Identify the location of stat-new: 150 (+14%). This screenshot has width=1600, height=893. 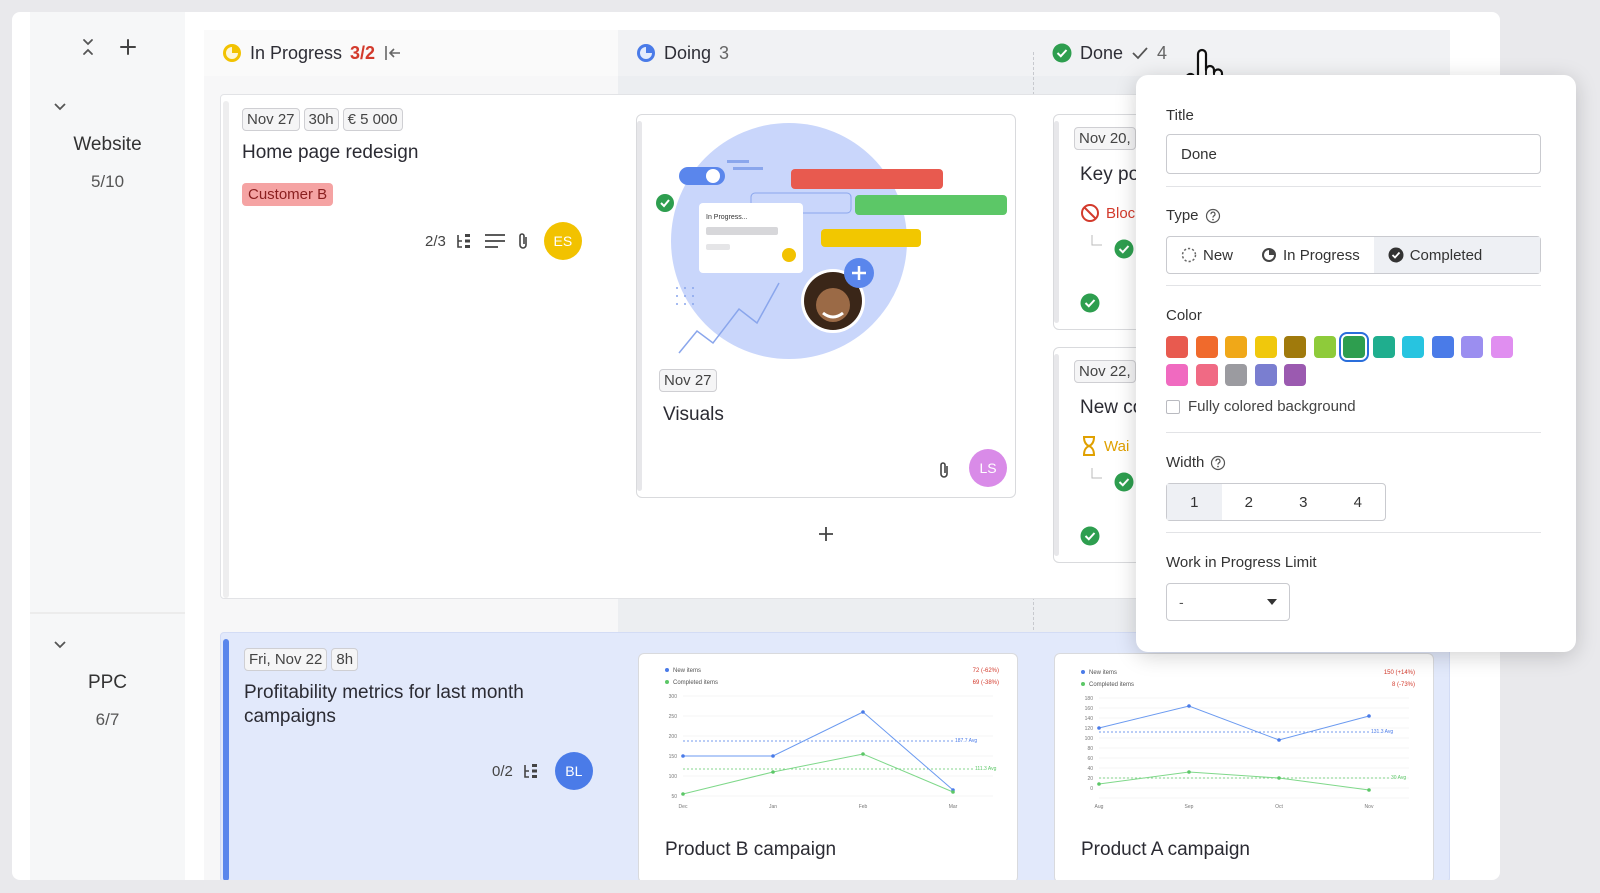
(1399, 673).